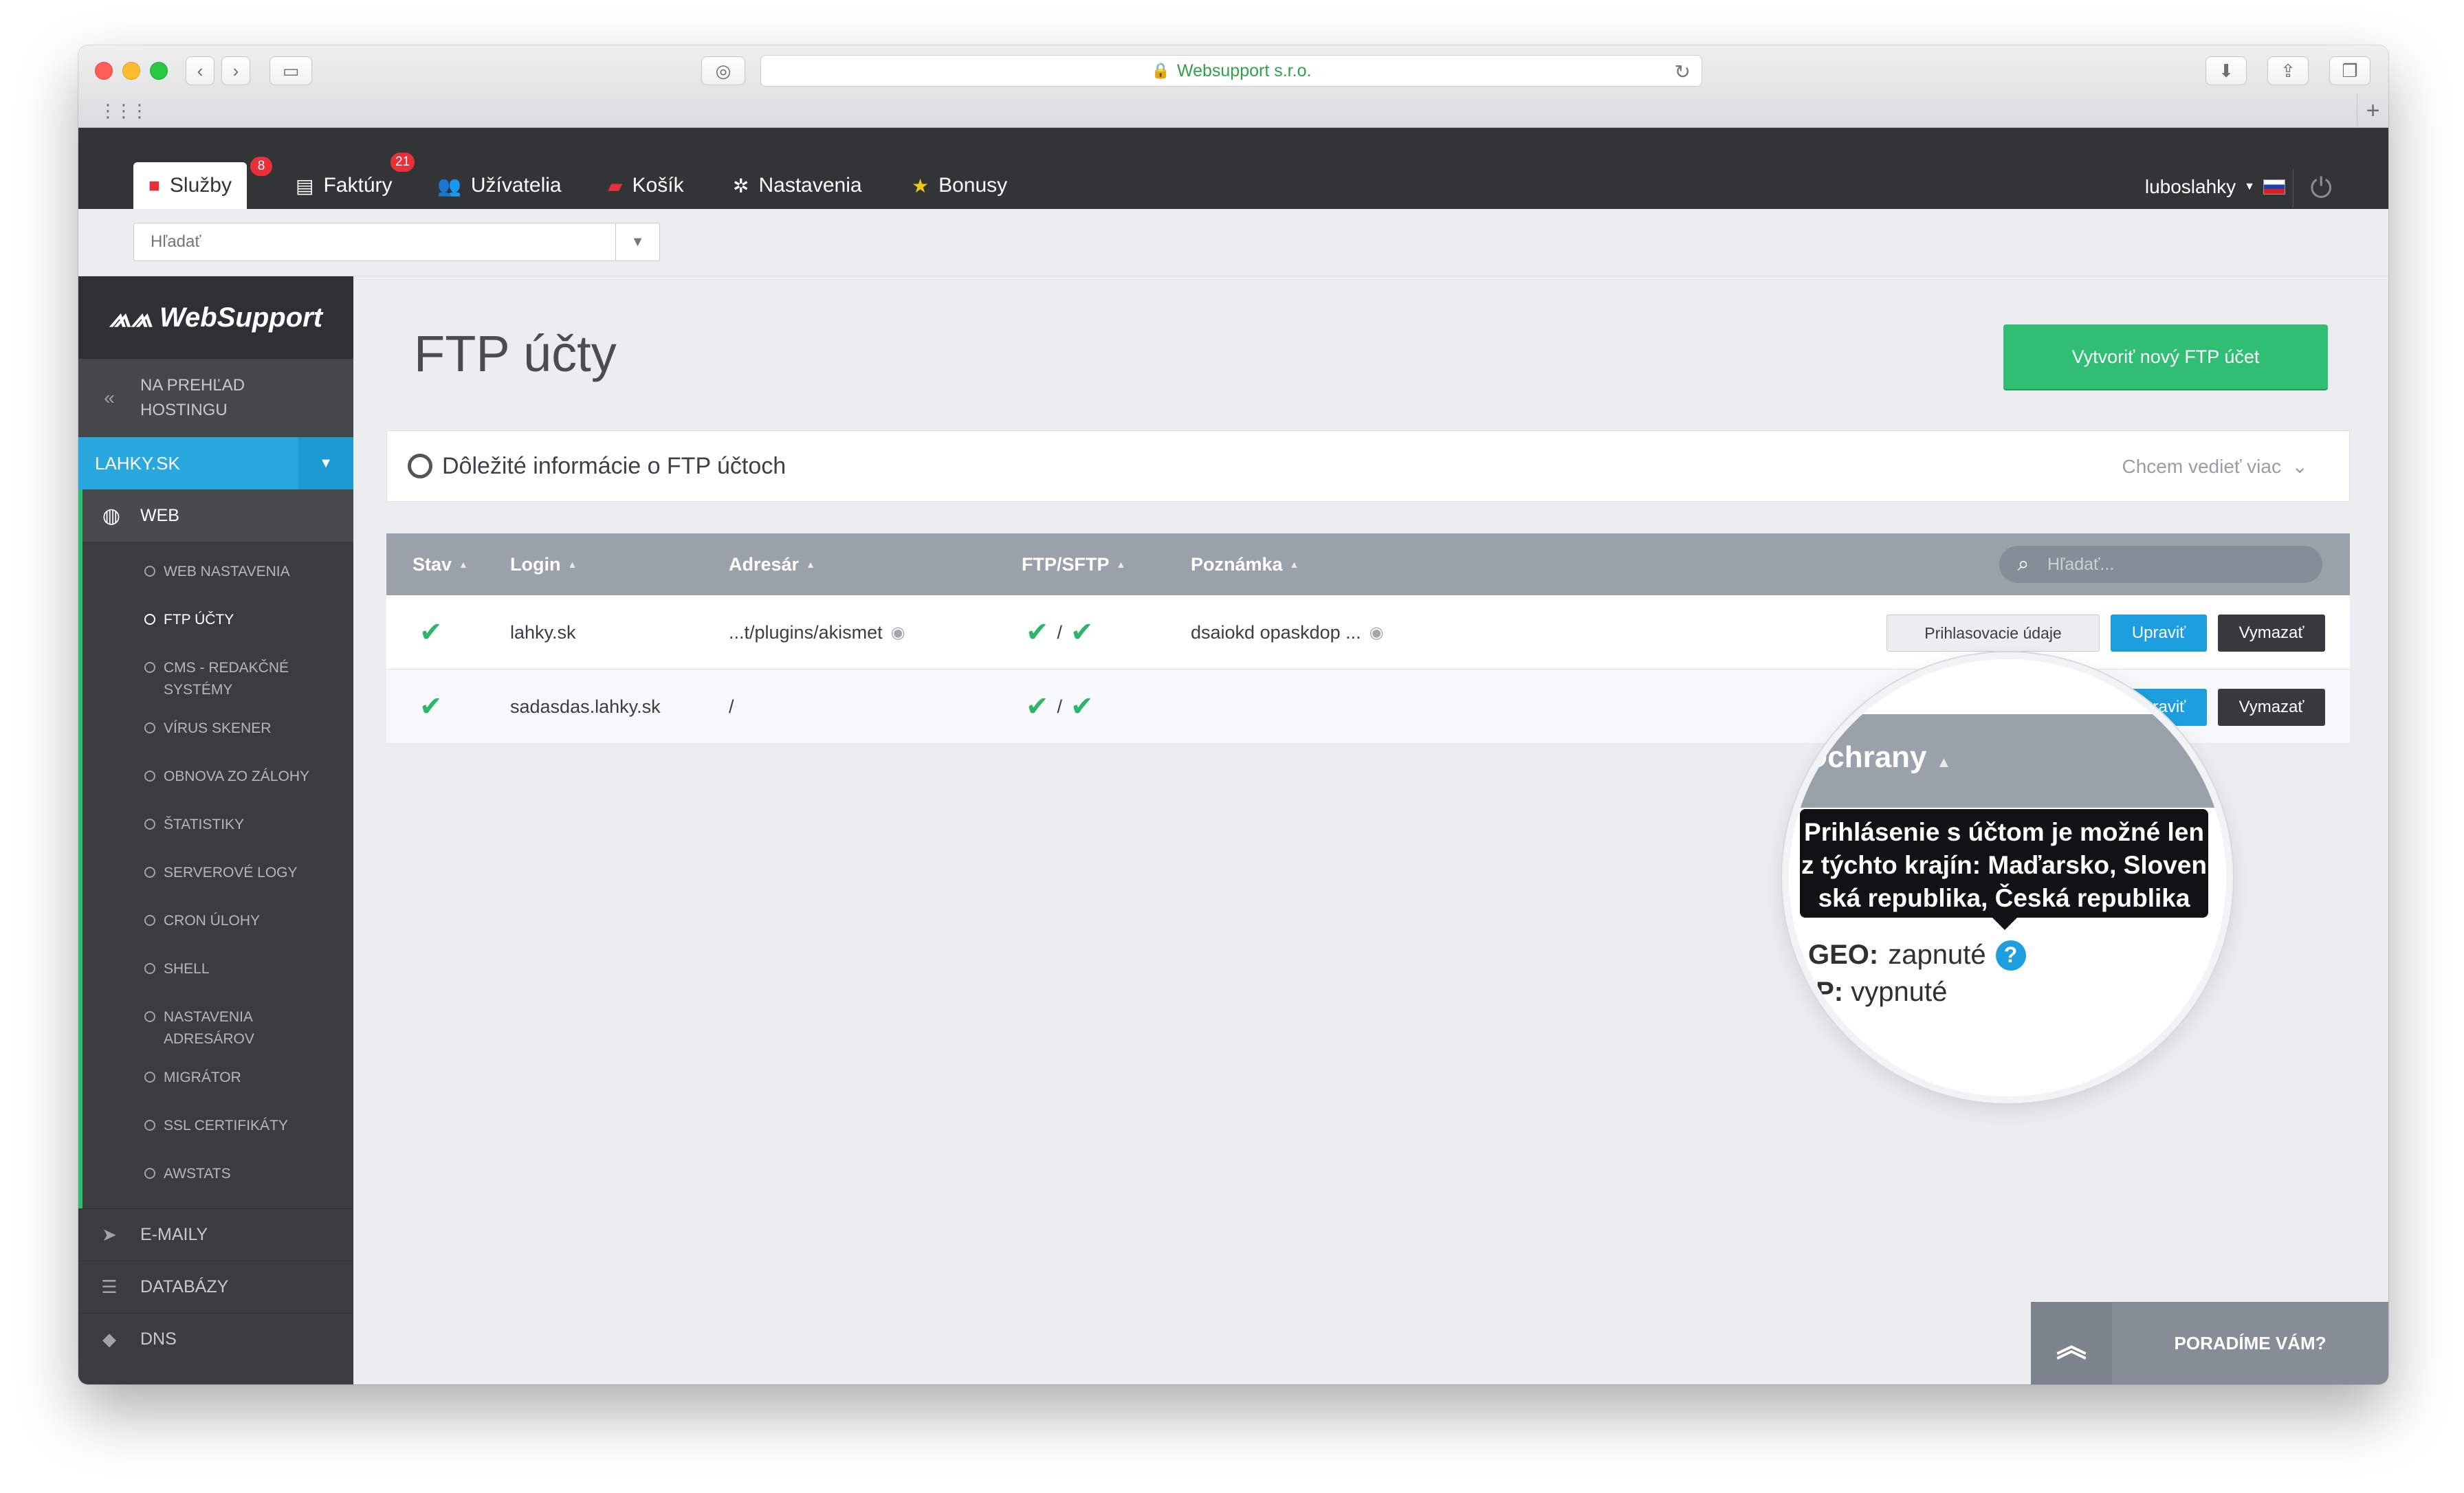  Describe the element at coordinates (215, 515) in the screenshot. I see `sidebar-item-web: ◍ WEB` at that location.